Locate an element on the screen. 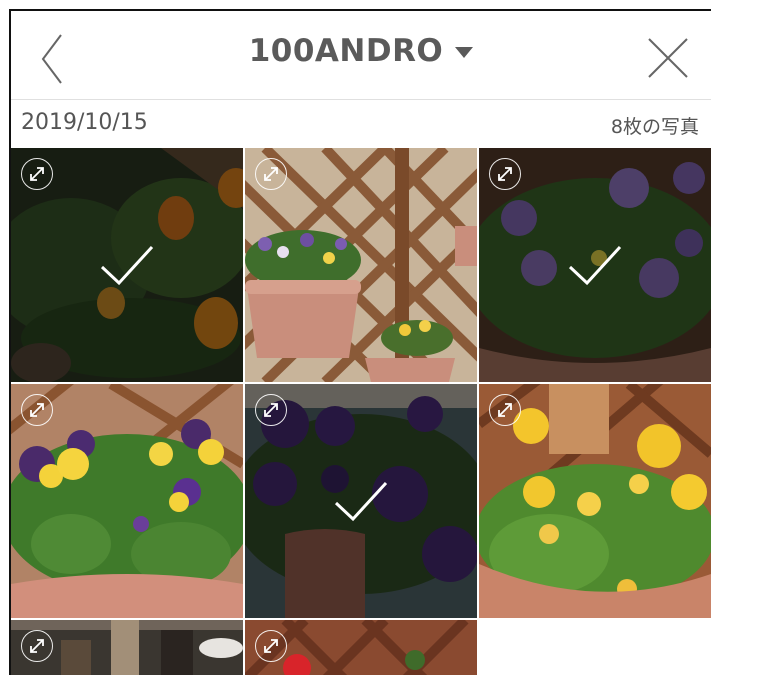 Image resolution: width=759 pixels, height=675 pixels. photo-count: 8枚の写真 is located at coordinates (654, 127).